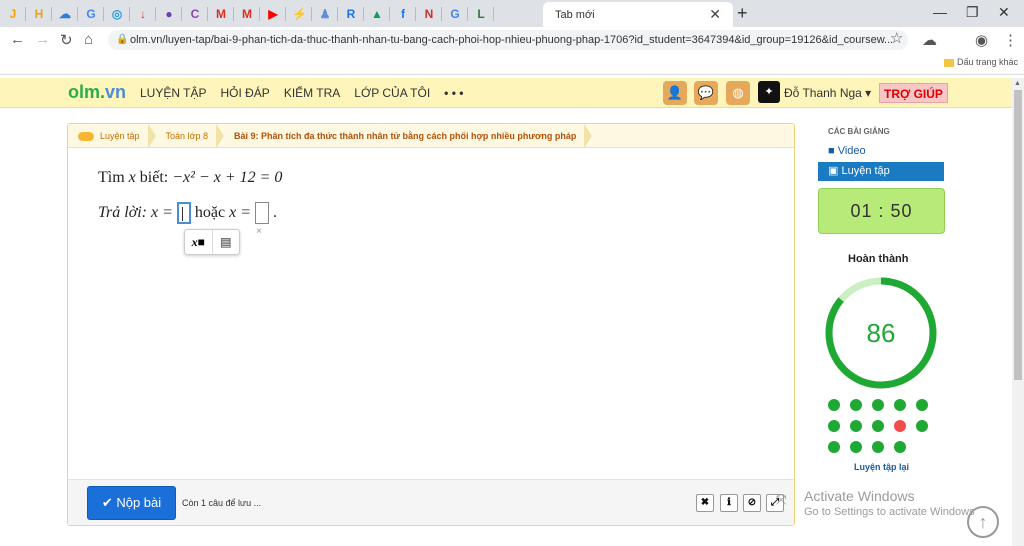  Describe the element at coordinates (878, 259) in the screenshot. I see `completion-label: Hoàn thành` at that location.